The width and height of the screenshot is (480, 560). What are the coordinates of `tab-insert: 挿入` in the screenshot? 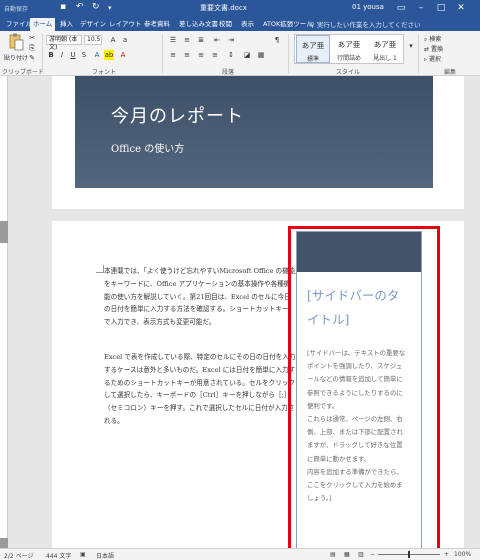 It's located at (66, 24).